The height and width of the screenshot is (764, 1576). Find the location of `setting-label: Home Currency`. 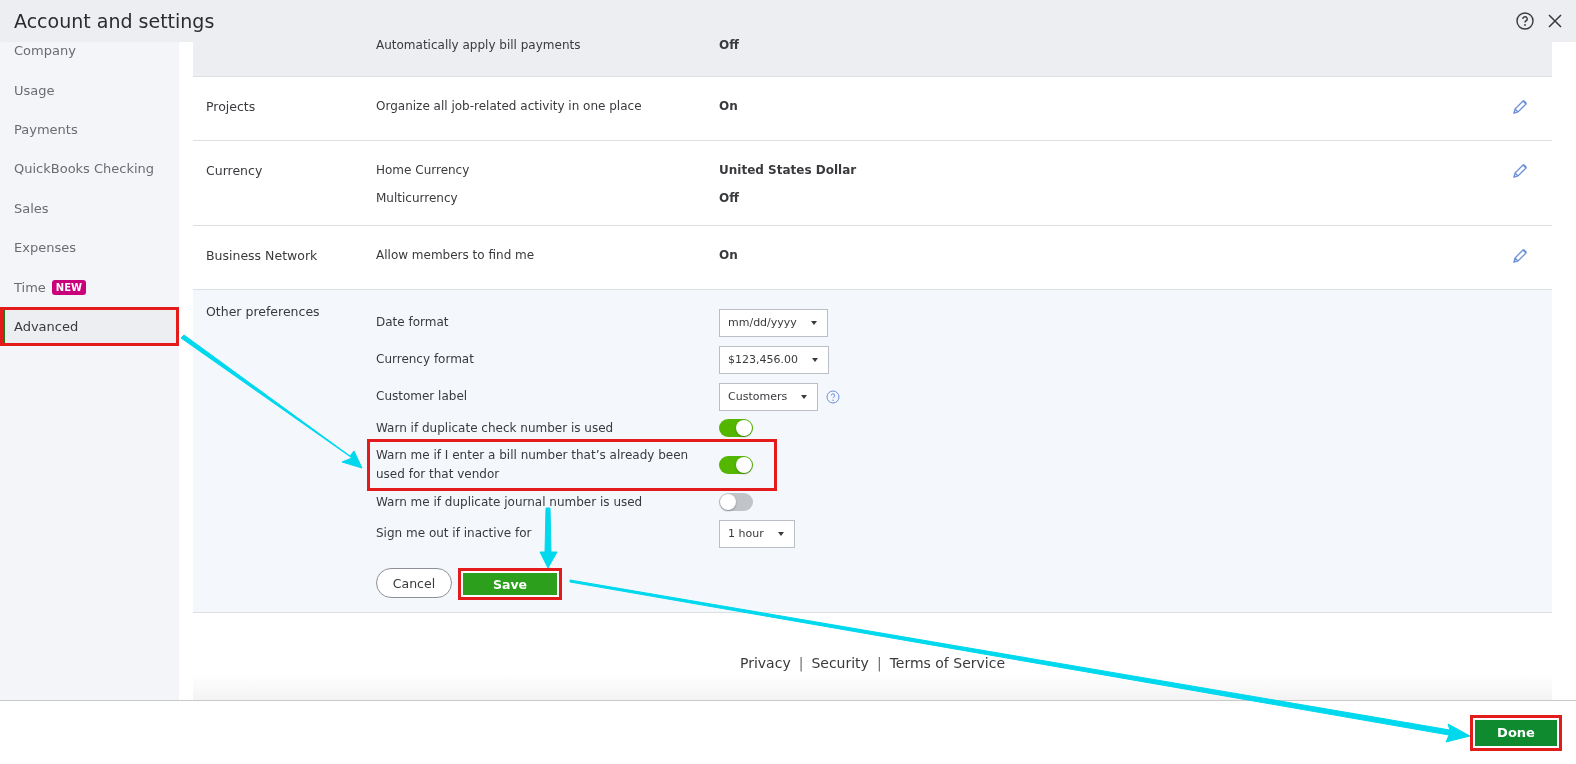

setting-label: Home Currency is located at coordinates (423, 171).